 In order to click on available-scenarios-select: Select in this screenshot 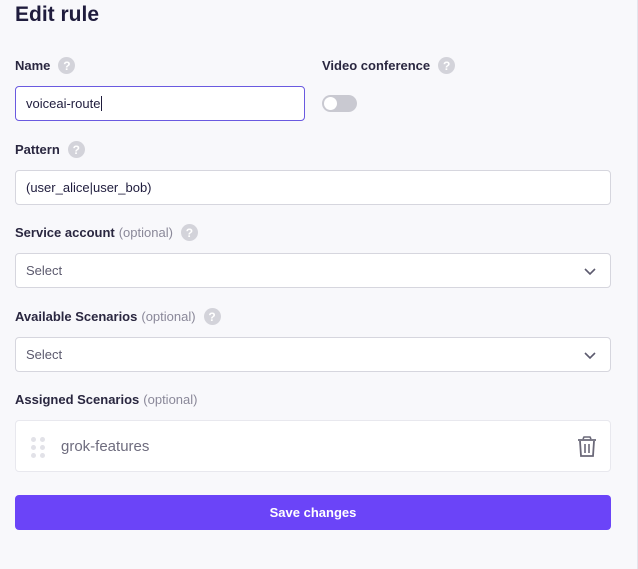, I will do `click(313, 354)`.